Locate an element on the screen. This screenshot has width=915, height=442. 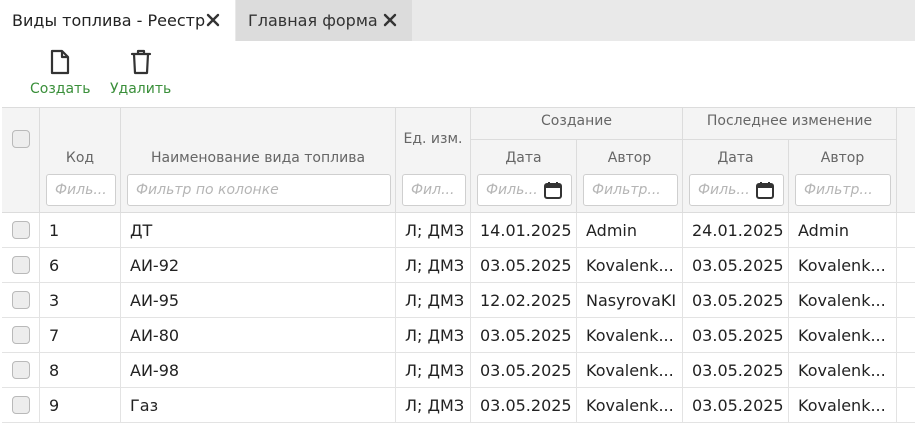
delete-button: Удалить is located at coordinates (140, 73).